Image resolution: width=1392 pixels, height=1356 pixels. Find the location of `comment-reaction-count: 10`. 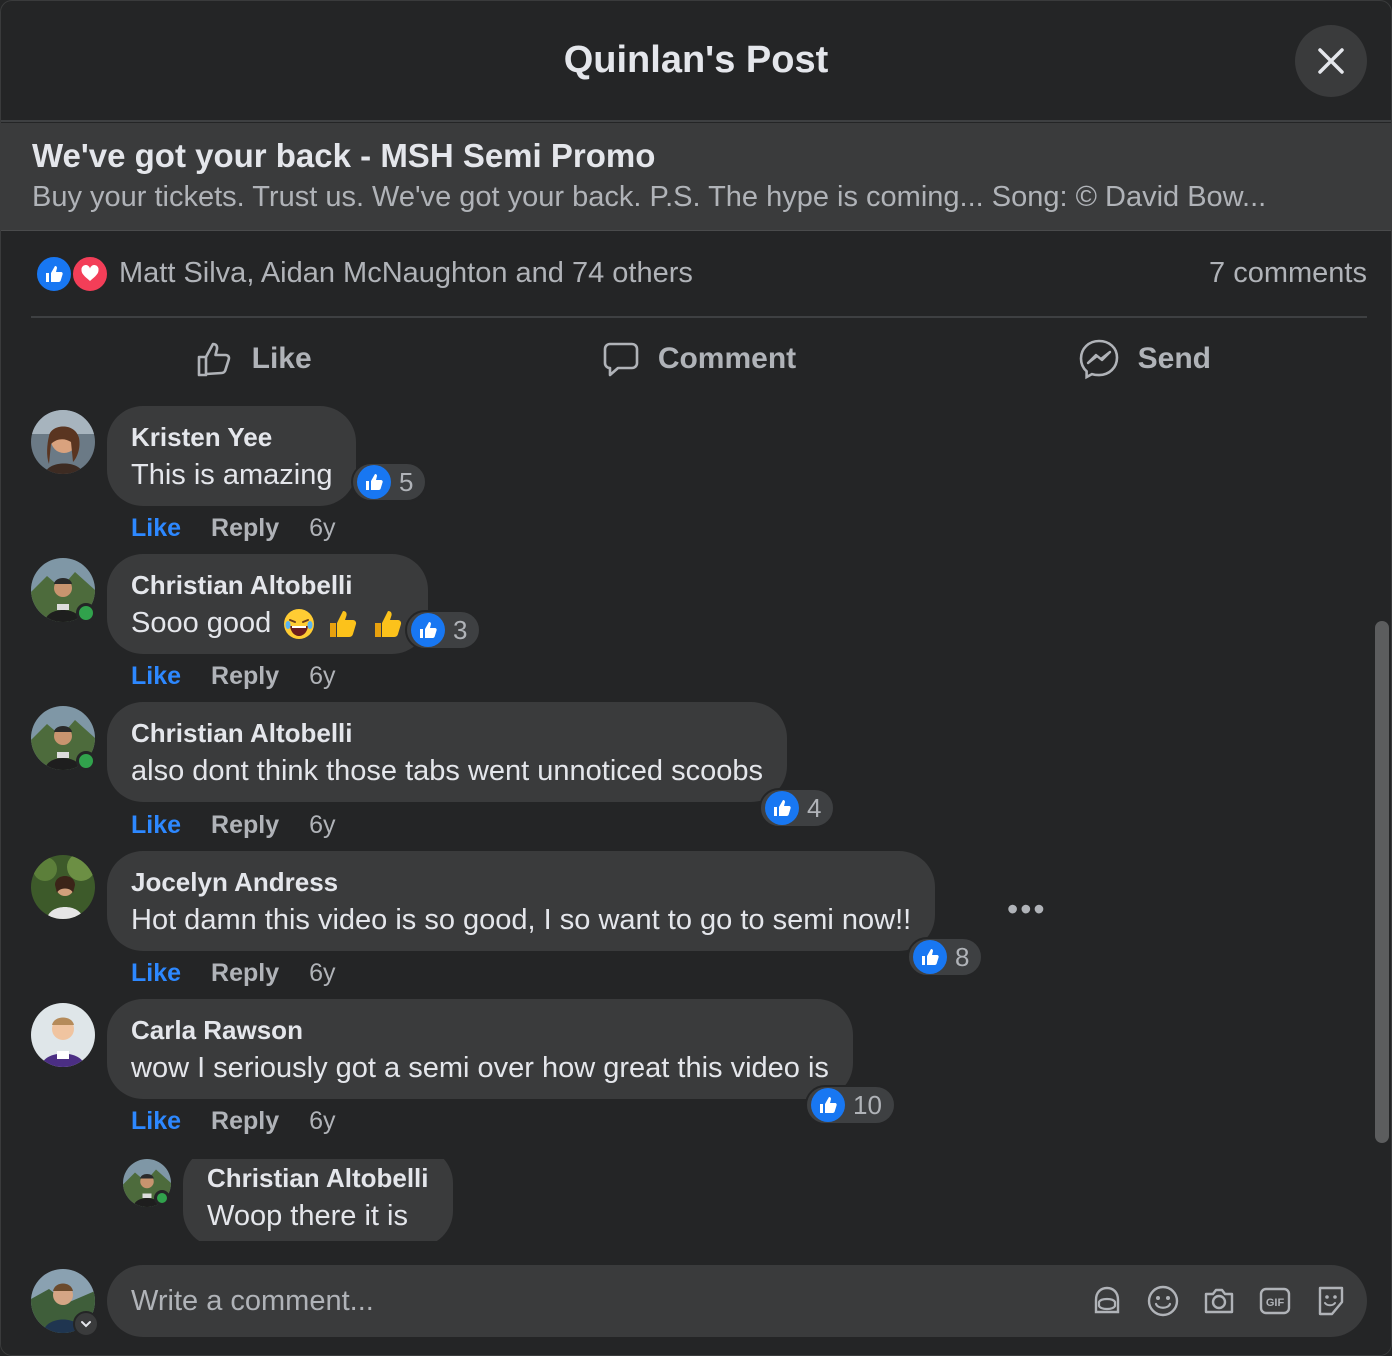

comment-reaction-count: 10 is located at coordinates (850, 1105).